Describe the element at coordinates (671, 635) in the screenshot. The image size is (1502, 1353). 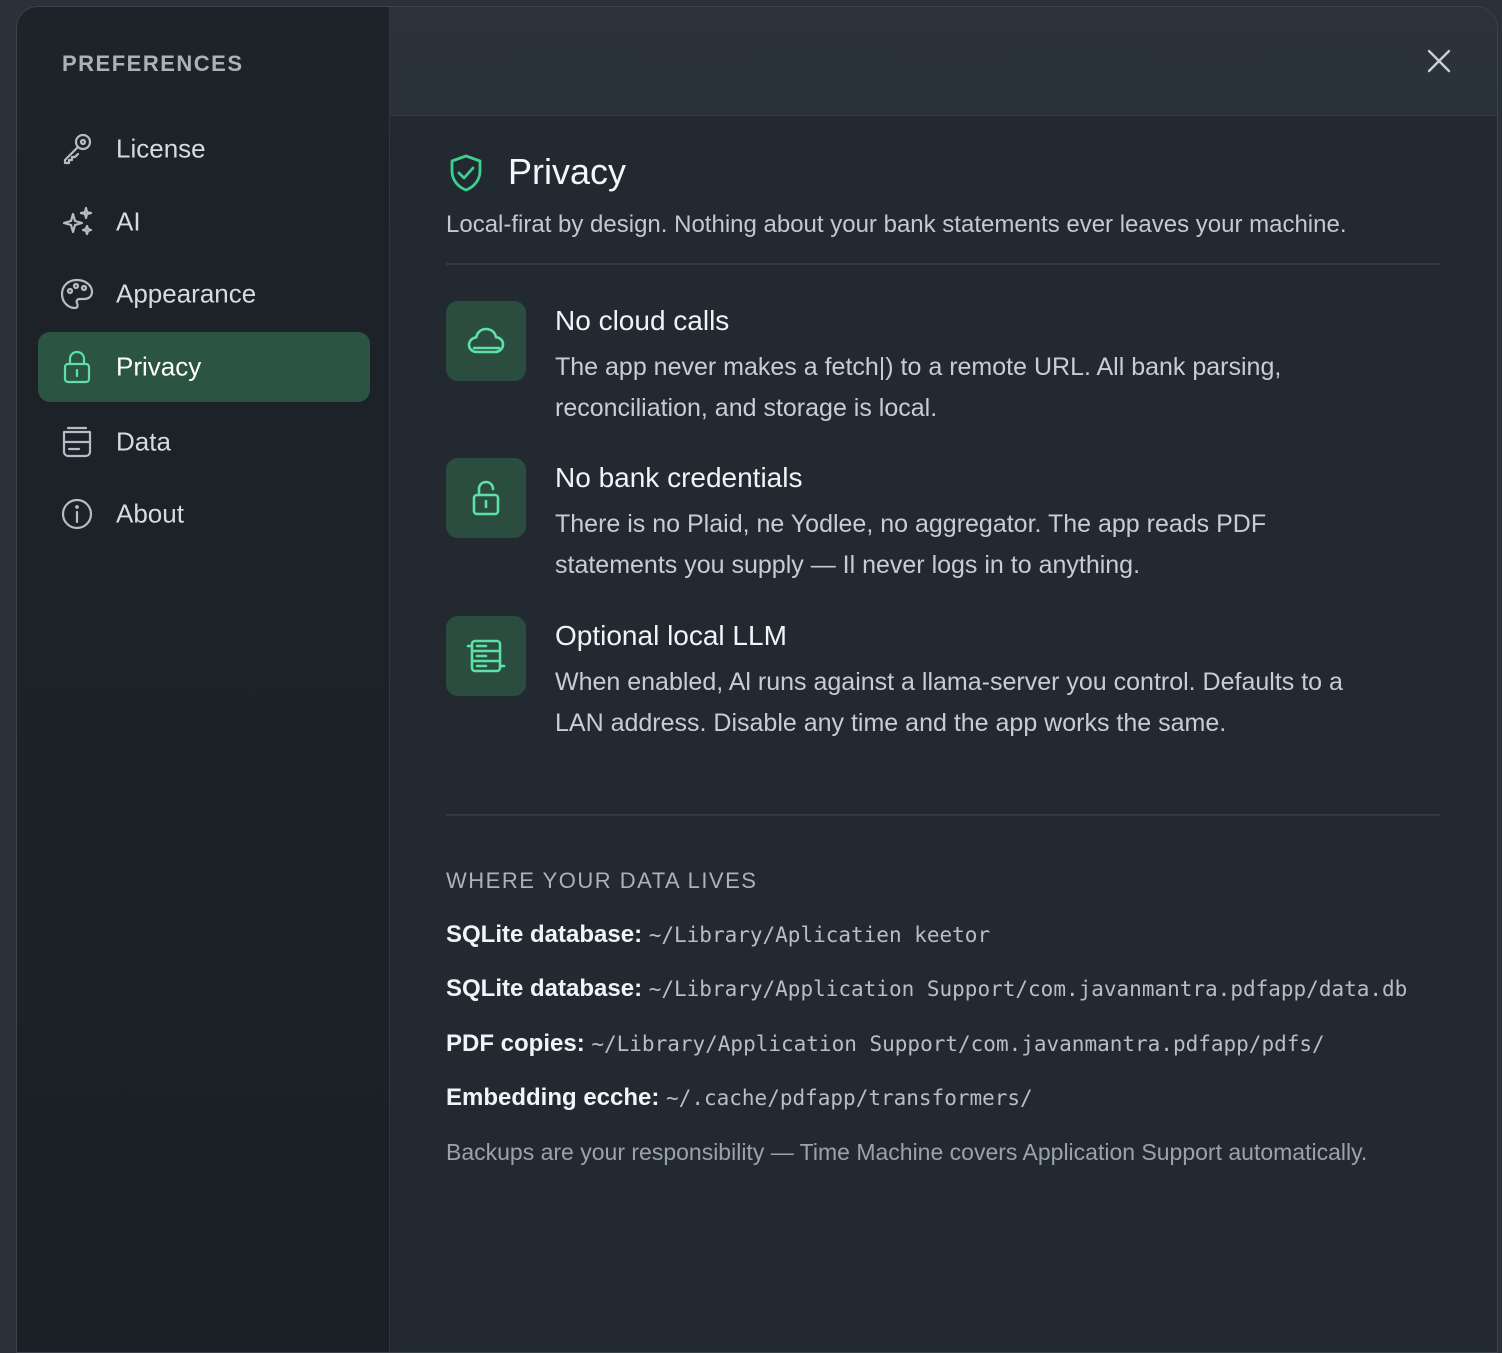
I see `feature-title: Optional local LLM` at that location.